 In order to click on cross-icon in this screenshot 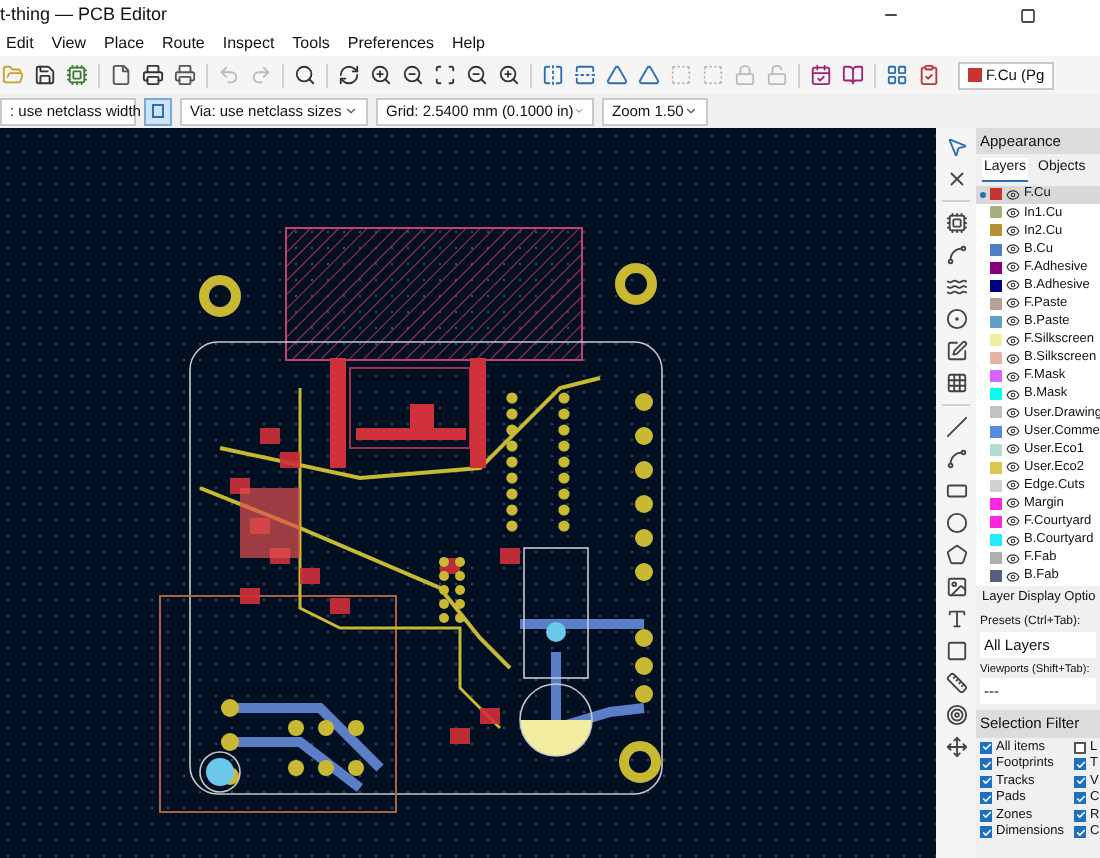, I will do `click(956, 179)`.